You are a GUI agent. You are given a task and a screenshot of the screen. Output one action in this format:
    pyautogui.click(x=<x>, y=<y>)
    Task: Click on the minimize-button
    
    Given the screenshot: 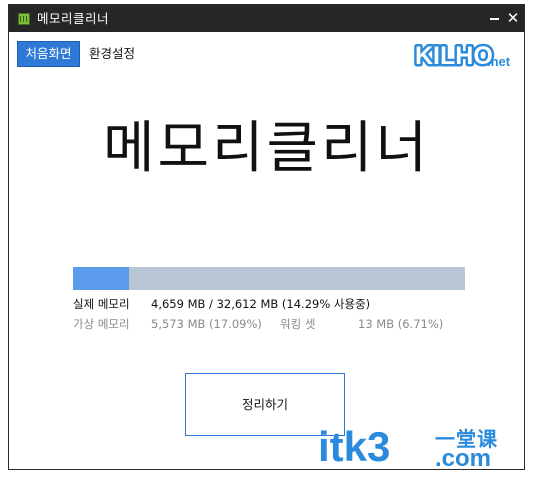 What is the action you would take?
    pyautogui.click(x=494, y=18)
    